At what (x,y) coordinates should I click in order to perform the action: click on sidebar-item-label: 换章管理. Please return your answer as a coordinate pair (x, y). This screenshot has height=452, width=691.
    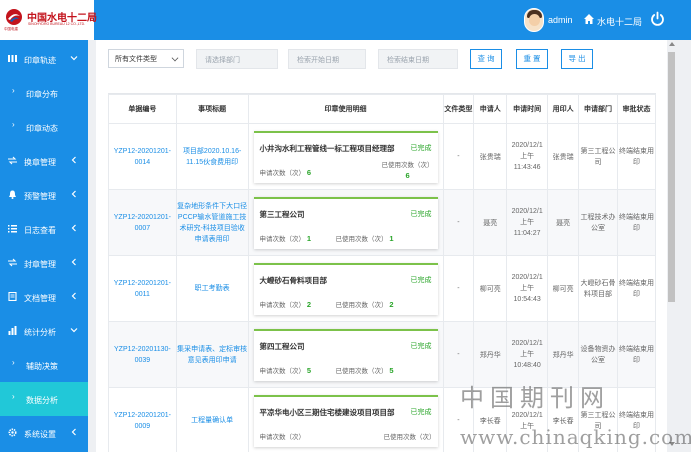
    Looking at the image, I should click on (40, 162).